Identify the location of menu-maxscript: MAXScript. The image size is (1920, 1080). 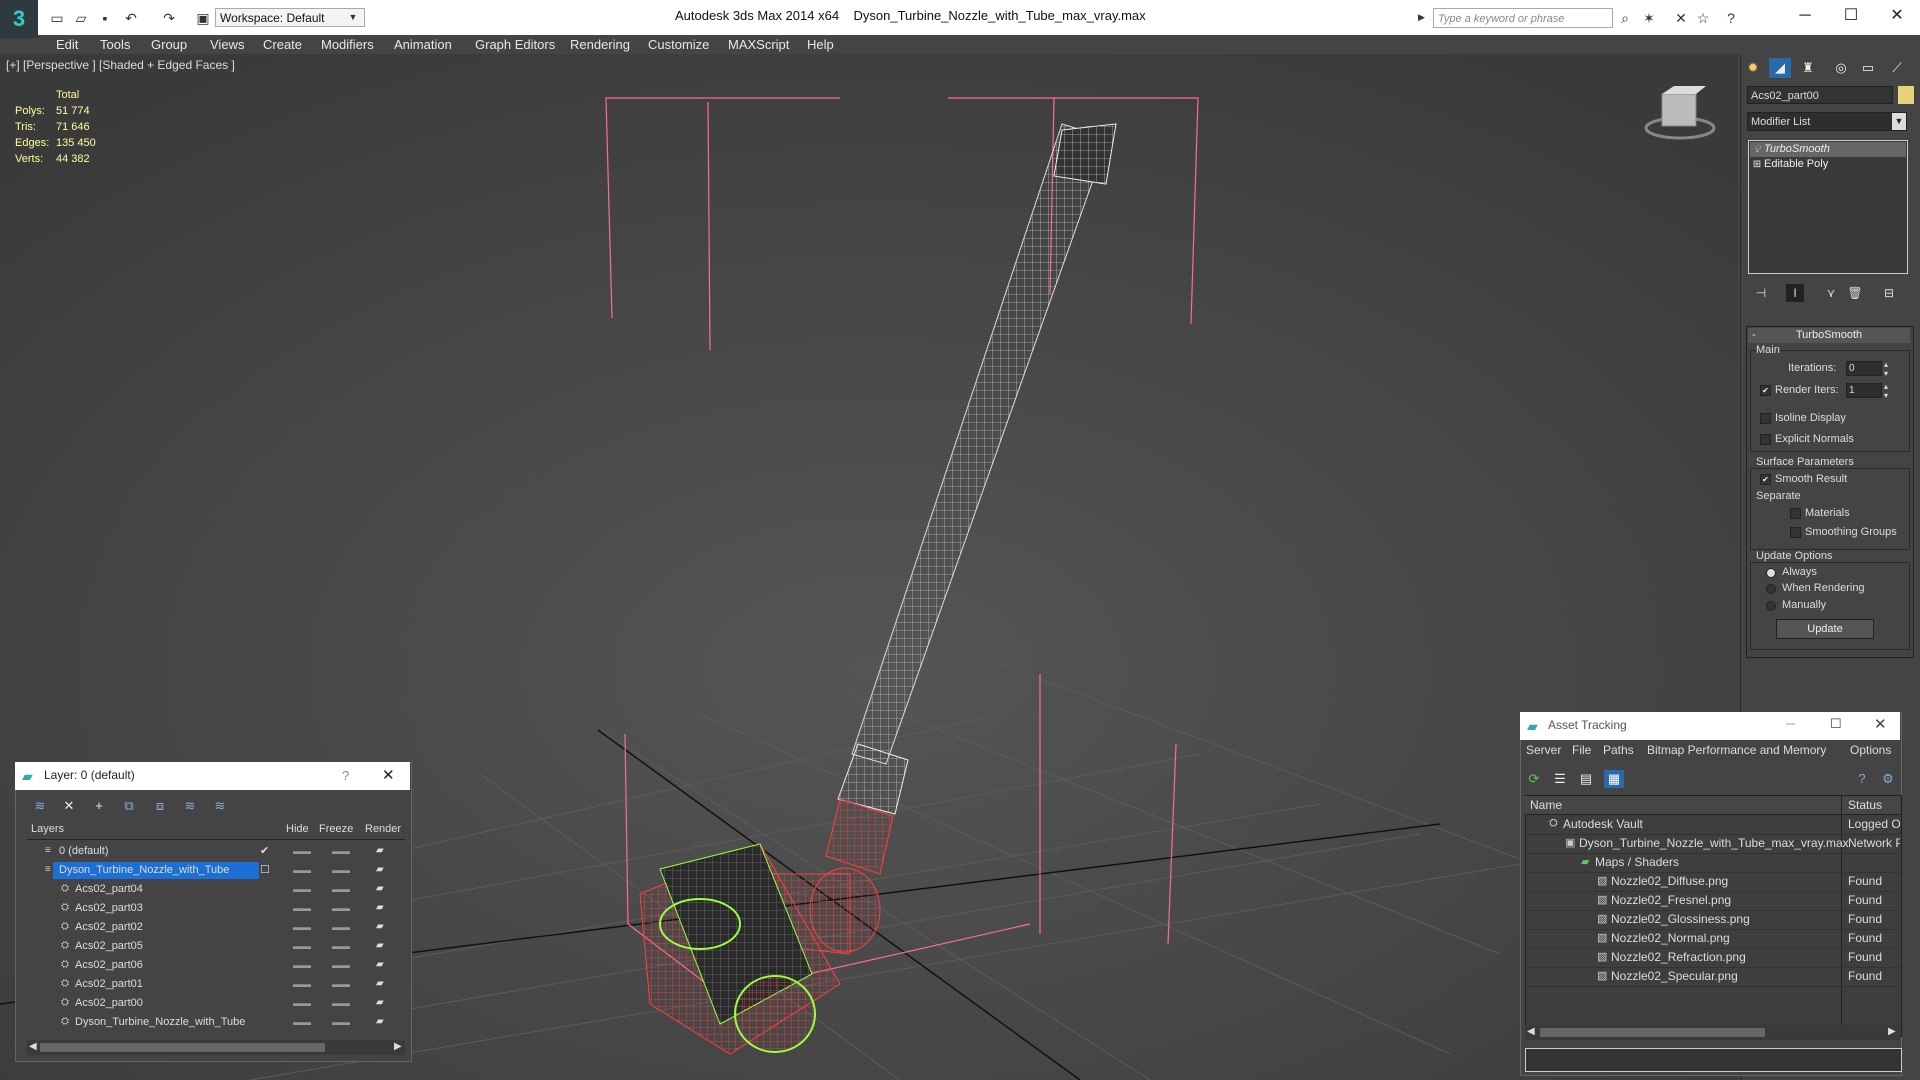
(758, 44).